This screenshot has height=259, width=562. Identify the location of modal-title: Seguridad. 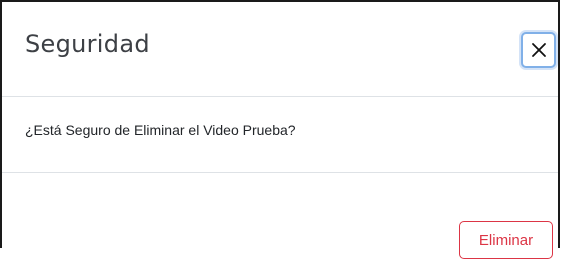
(87, 44).